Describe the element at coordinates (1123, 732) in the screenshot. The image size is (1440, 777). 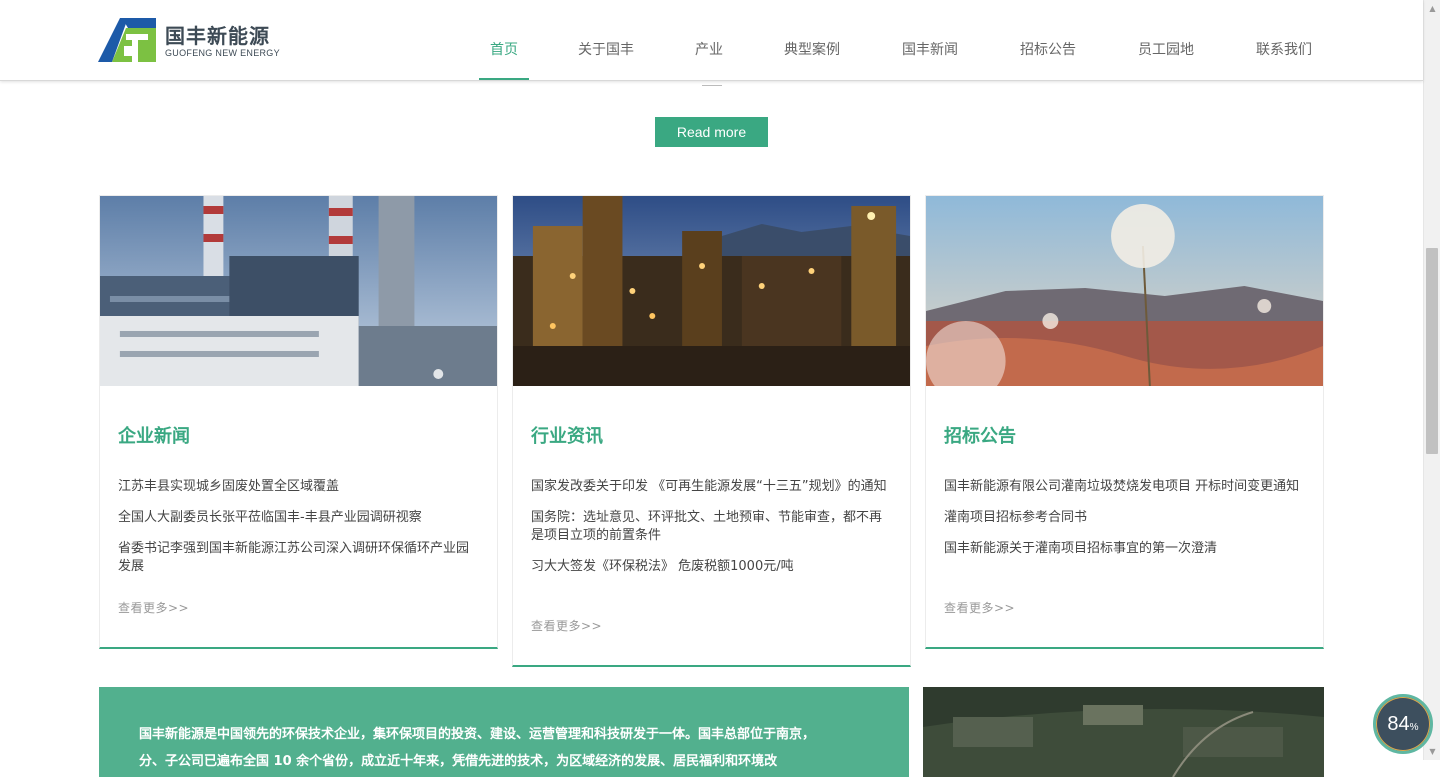
I see `plant-aerial-image` at that location.